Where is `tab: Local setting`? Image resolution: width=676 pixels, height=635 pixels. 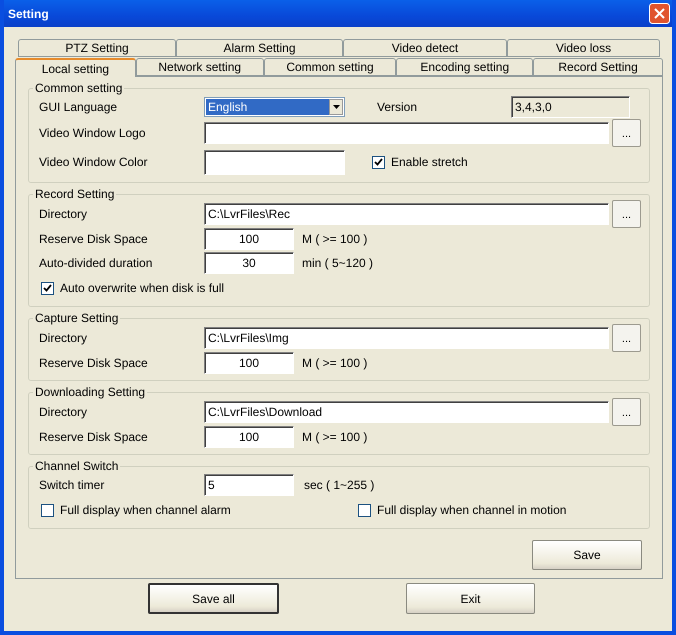 tab: Local setting is located at coordinates (75, 67).